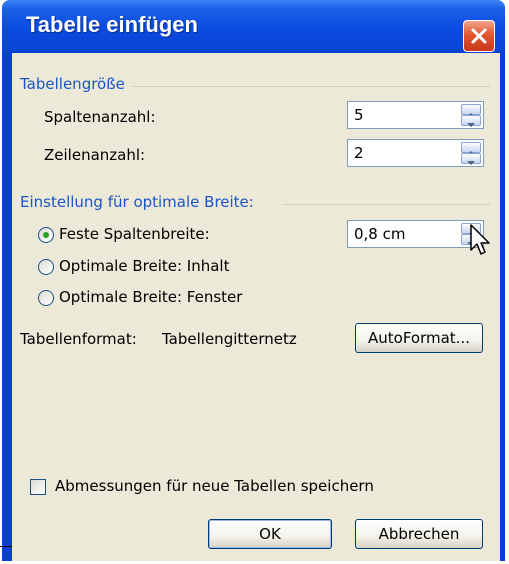 The height and width of the screenshot is (564, 509). Describe the element at coordinates (46, 267) in the screenshot. I see `radio-autofit-content` at that location.